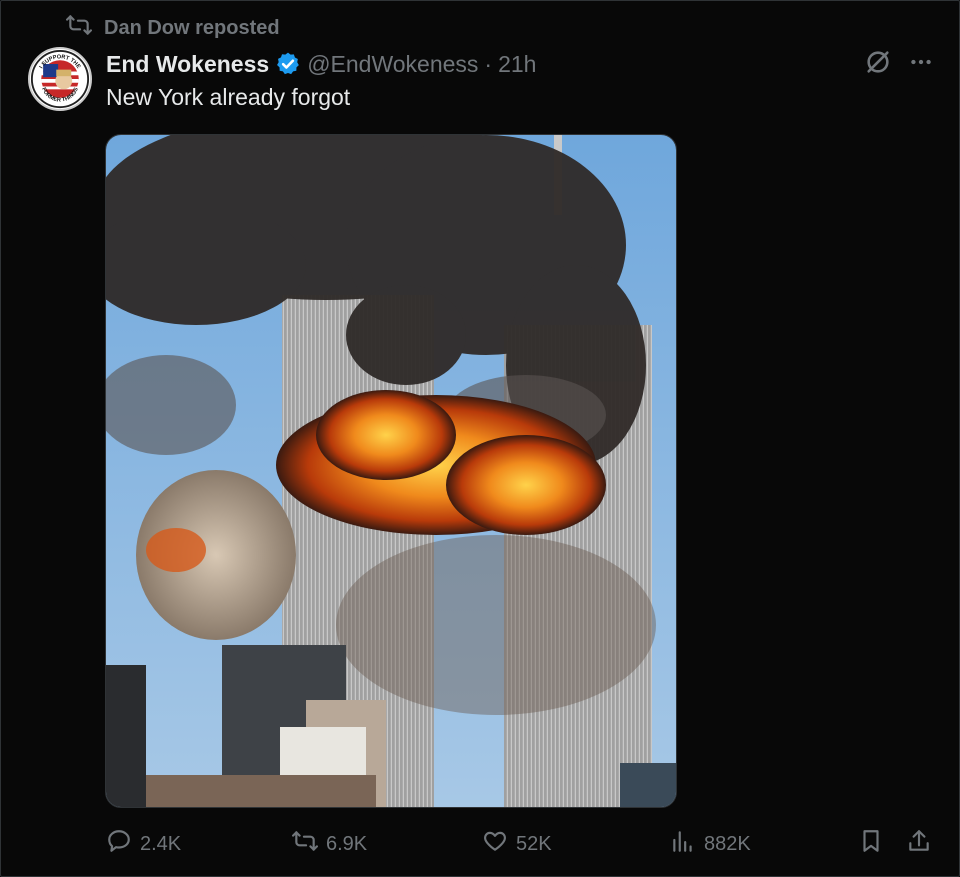 Image resolution: width=960 pixels, height=877 pixels. I want to click on repost-indicator: Dan Dow reposted, so click(173, 28).